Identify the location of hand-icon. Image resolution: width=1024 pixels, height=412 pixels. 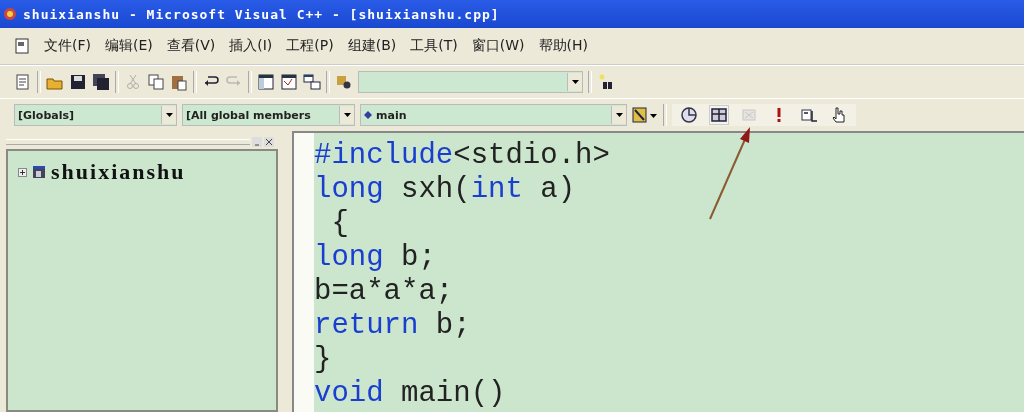
(839, 115).